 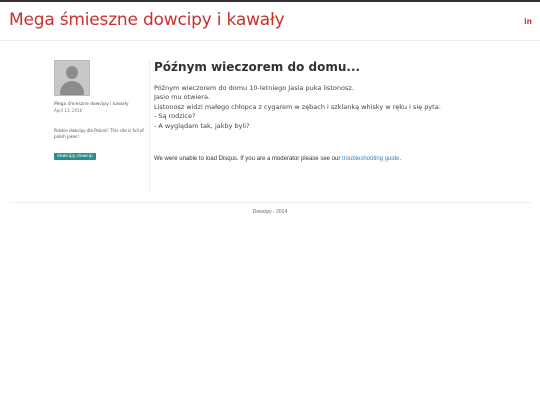 What do you see at coordinates (75, 156) in the screenshot?
I see `tag-badge: dowcipy,dowcip` at bounding box center [75, 156].